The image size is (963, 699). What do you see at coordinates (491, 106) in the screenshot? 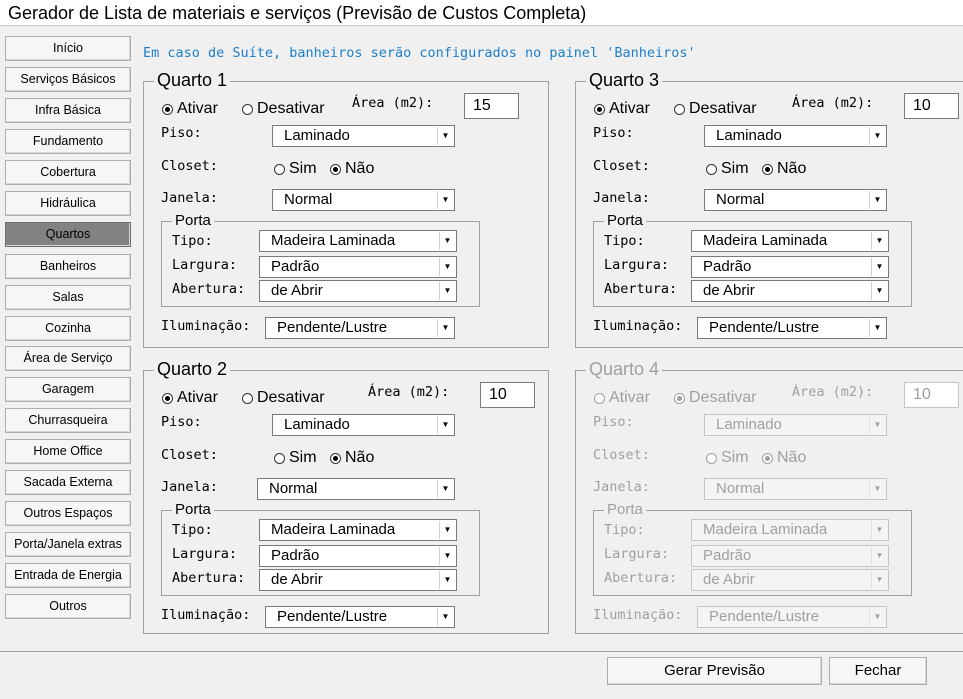
I see `area-input: 15` at bounding box center [491, 106].